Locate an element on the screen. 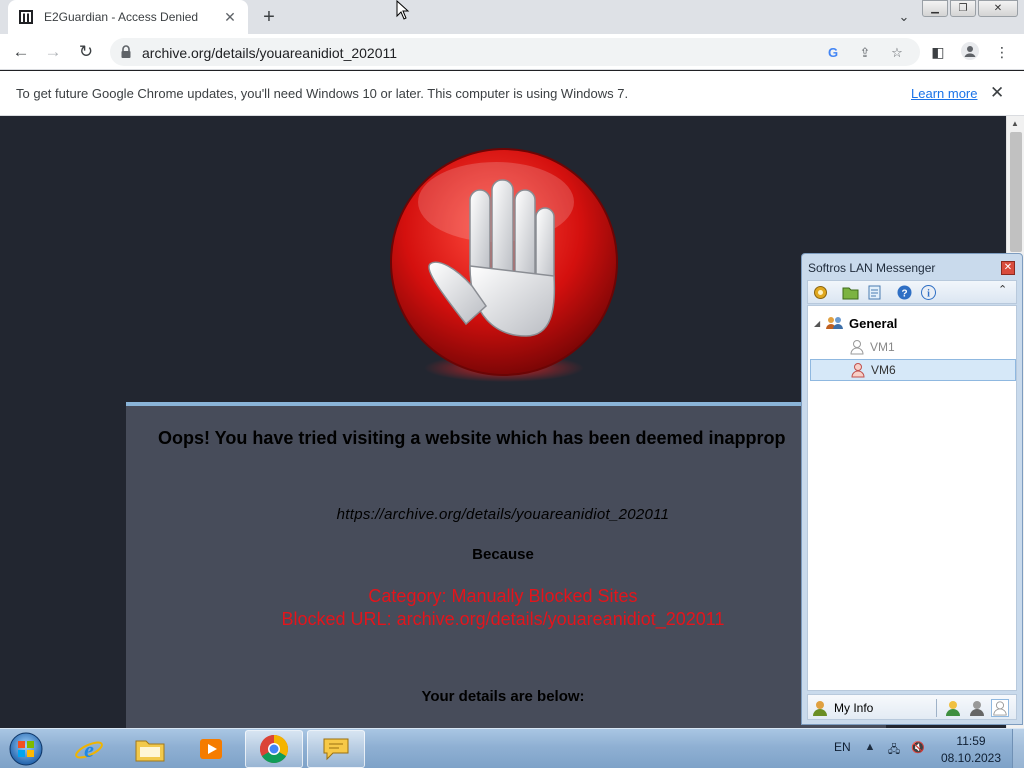  contact-list: ◢ General VM1 VM6 is located at coordinates (912, 498).